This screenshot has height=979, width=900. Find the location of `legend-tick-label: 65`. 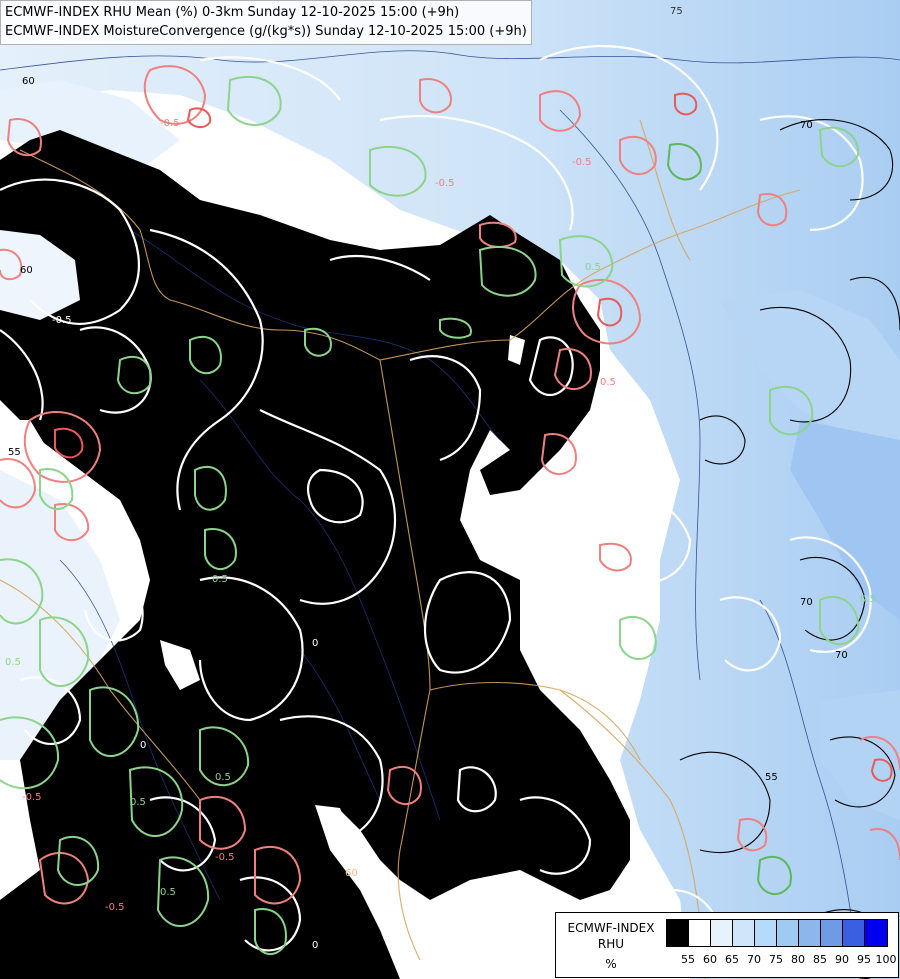

legend-tick-label: 65 is located at coordinates (732, 959).